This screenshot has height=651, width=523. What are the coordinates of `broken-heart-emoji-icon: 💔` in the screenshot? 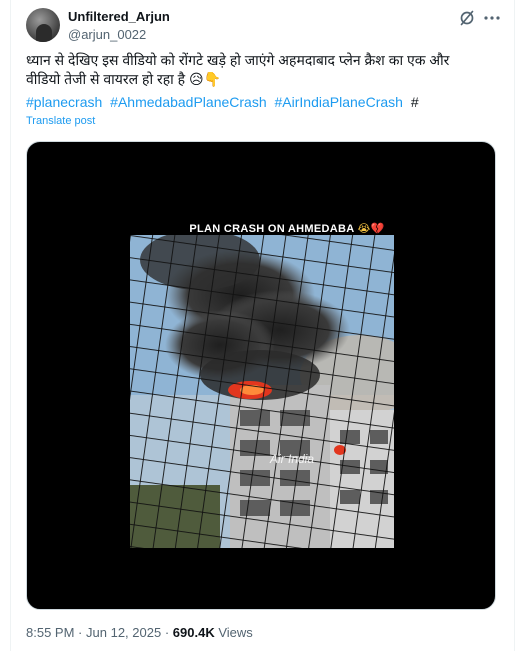 It's located at (377, 229).